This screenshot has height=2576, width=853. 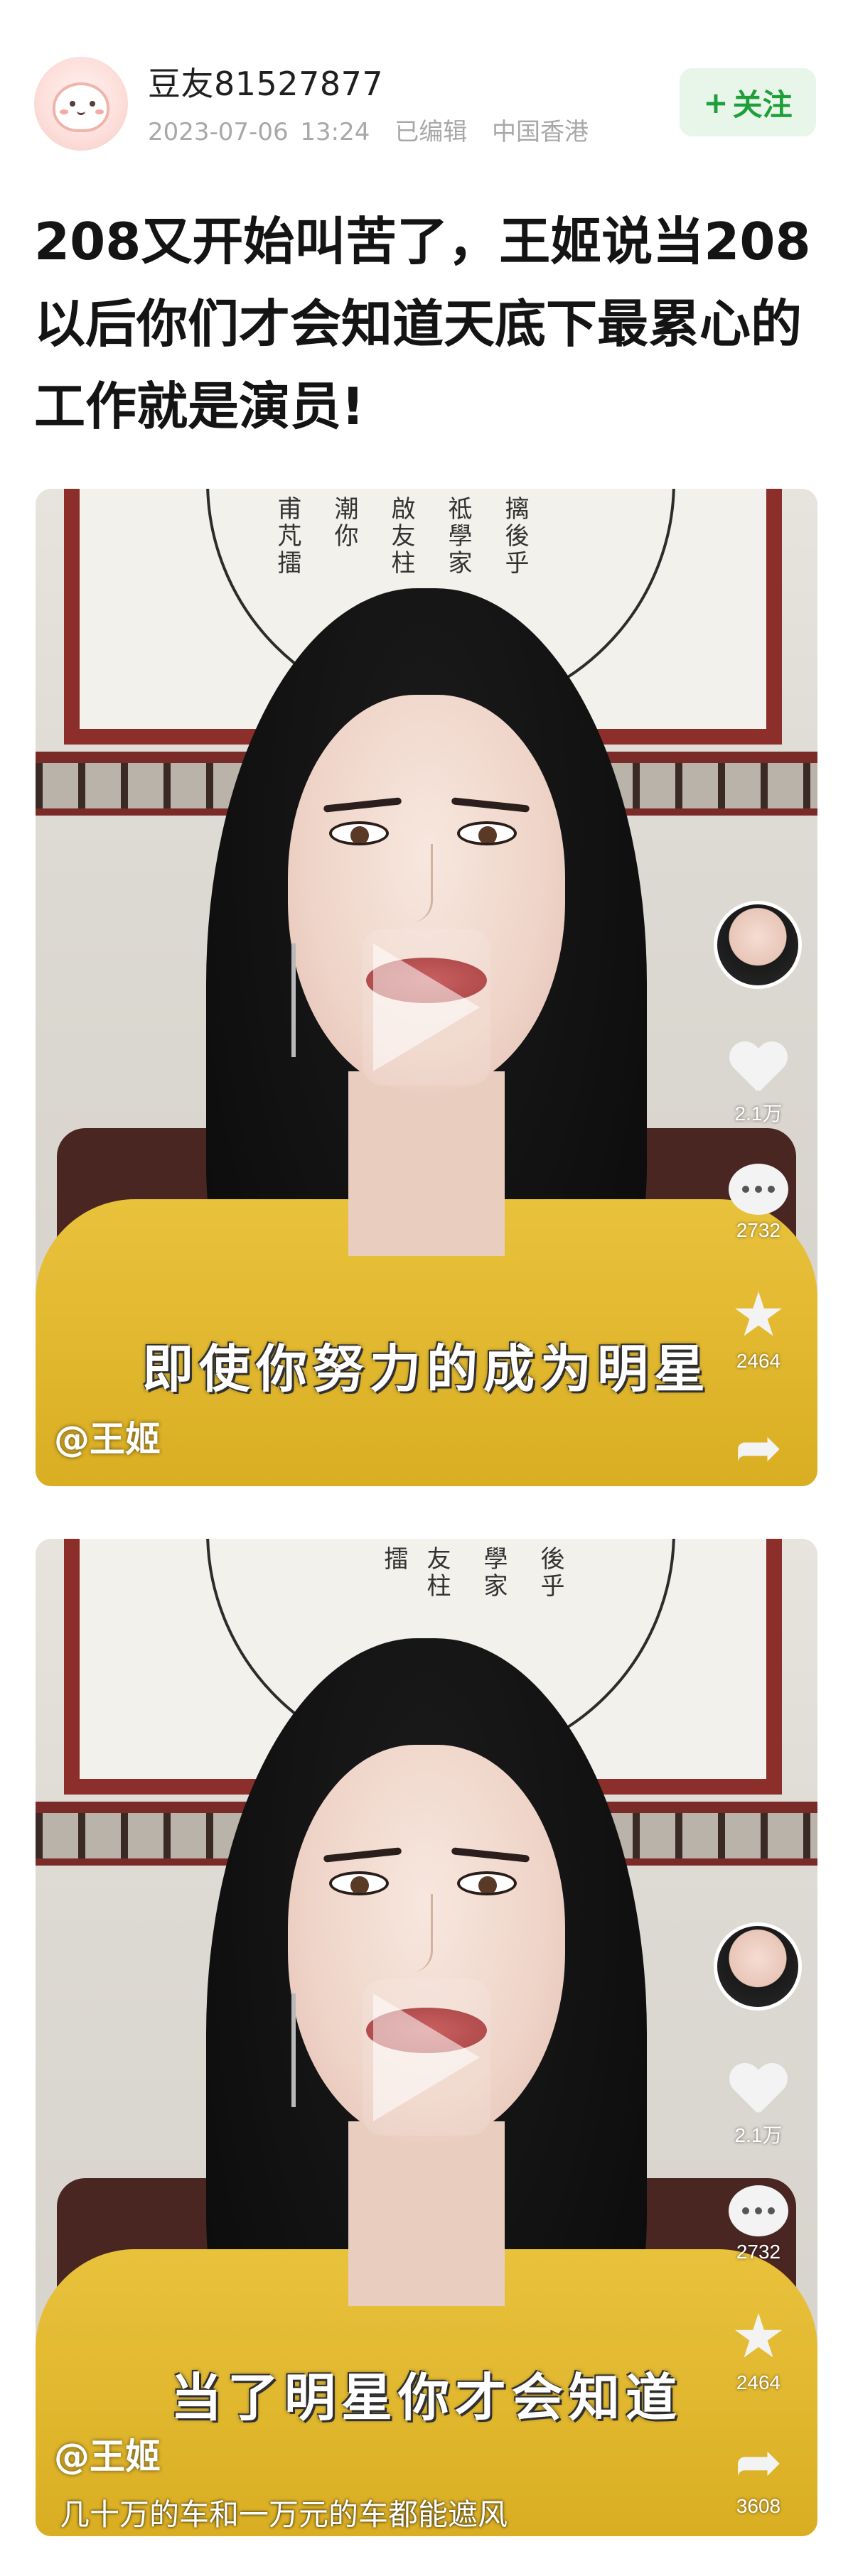 I want to click on post-title: 208又开始叫苦了，王姬说当208以后你们才会知道天底下最累心的工作就是演员!, so click(x=422, y=324).